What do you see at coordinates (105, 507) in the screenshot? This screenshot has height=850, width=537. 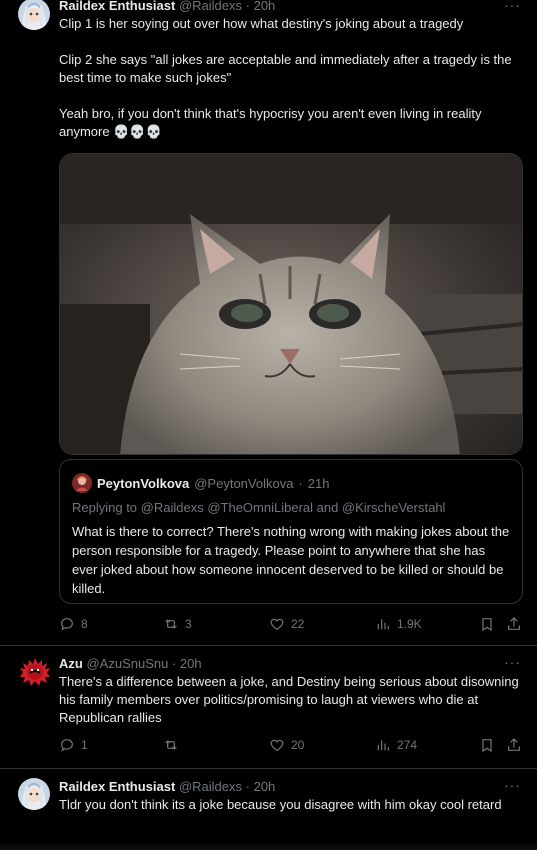 I see `replying-to-prefix: Replying to` at bounding box center [105, 507].